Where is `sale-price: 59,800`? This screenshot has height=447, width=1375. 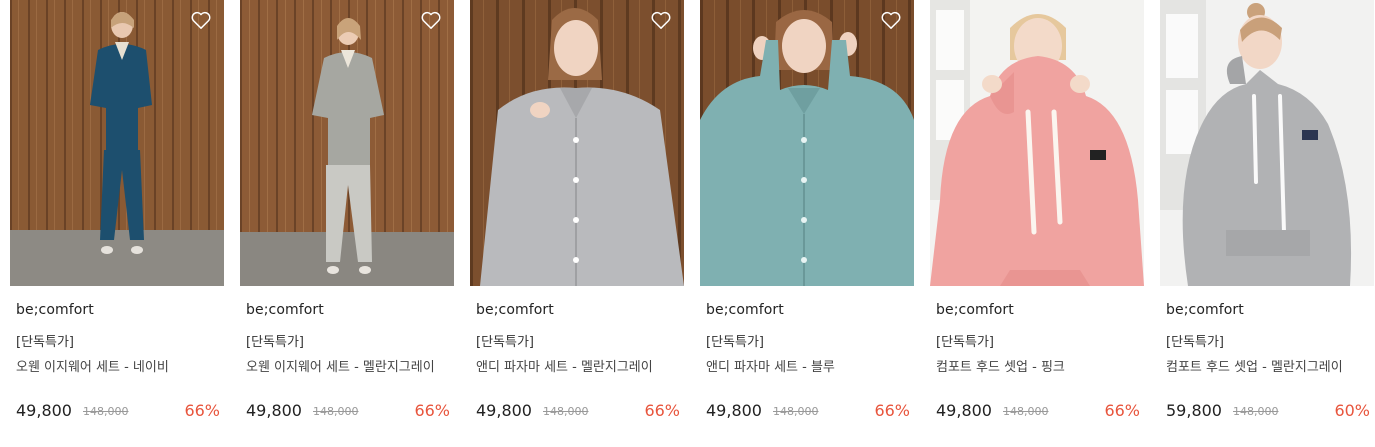
sale-price: 59,800 is located at coordinates (1194, 410).